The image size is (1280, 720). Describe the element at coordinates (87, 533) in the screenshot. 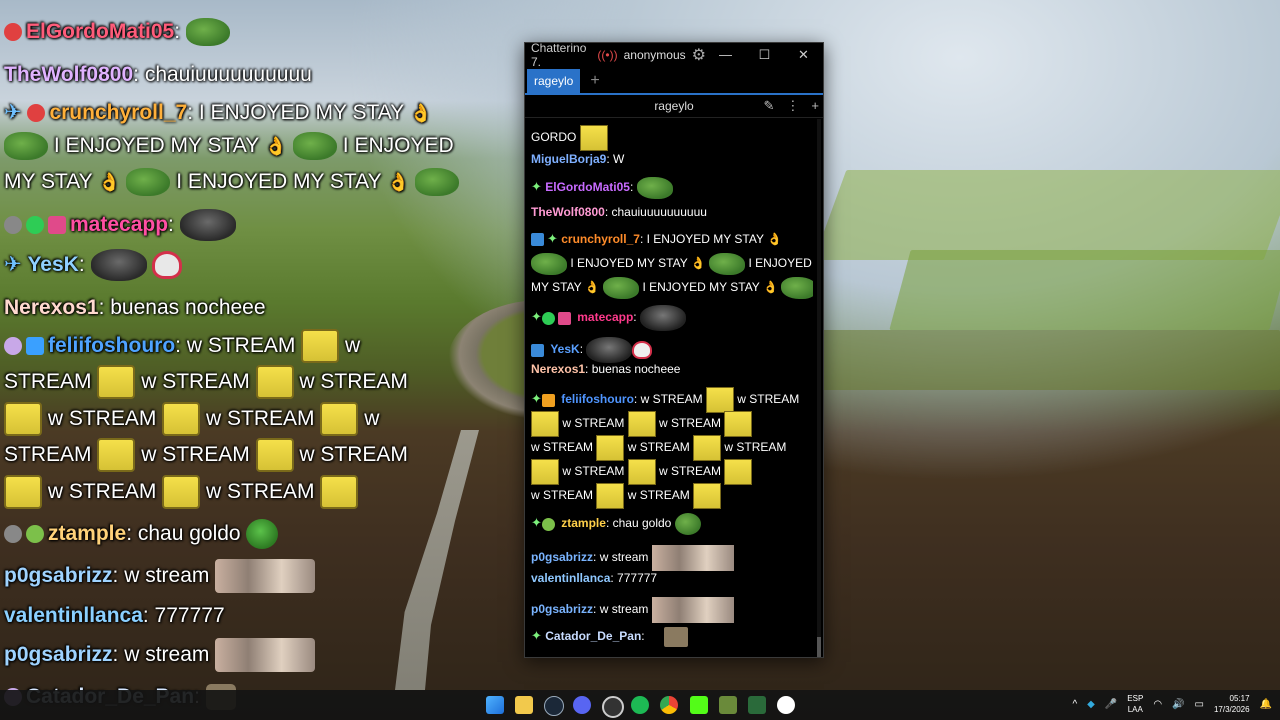

I see `overlay-username: ztample` at that location.